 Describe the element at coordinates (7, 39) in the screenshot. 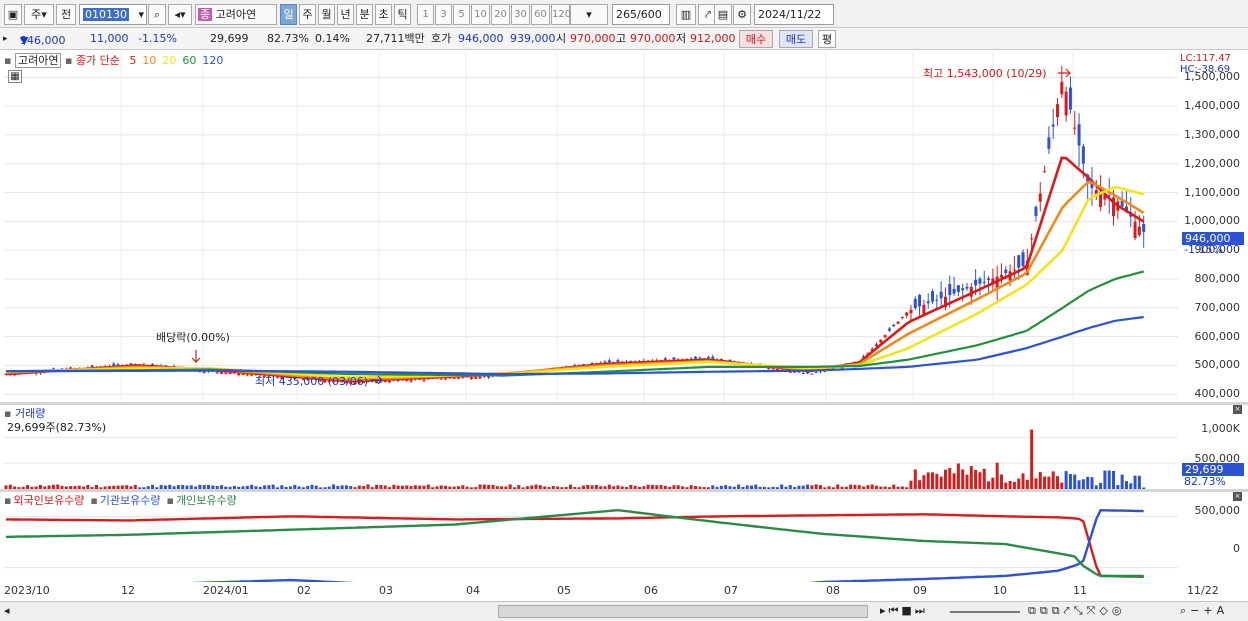

I see `quote-menu-icon: ▸` at that location.